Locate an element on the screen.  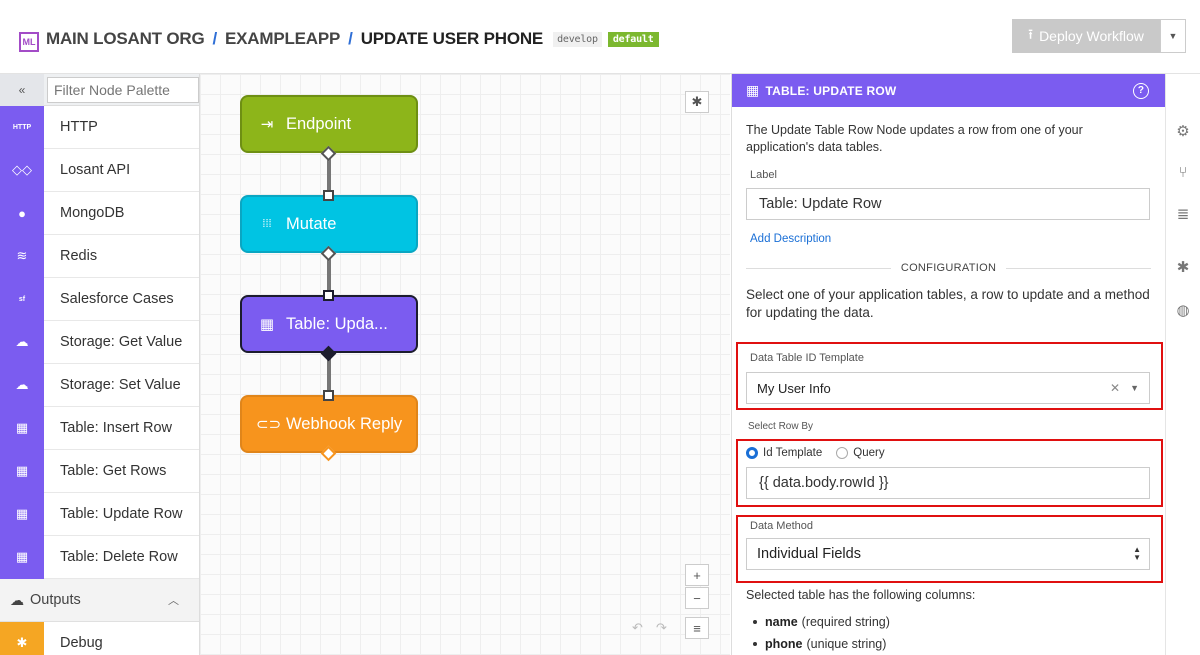
node-label: Mutate is located at coordinates (311, 223).